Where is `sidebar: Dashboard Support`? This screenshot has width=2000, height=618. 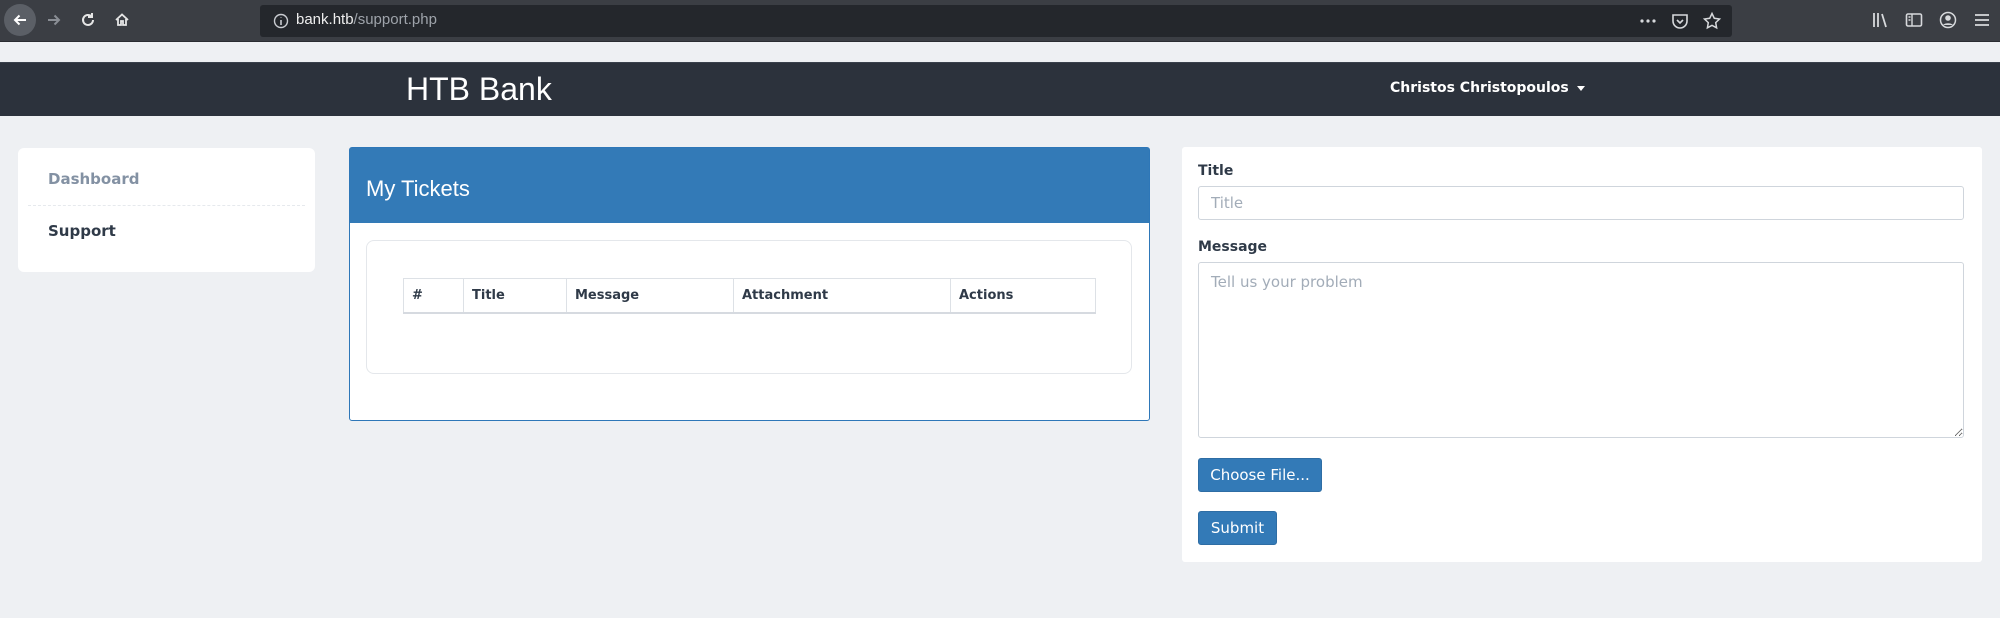
sidebar: Dashboard Support is located at coordinates (166, 210).